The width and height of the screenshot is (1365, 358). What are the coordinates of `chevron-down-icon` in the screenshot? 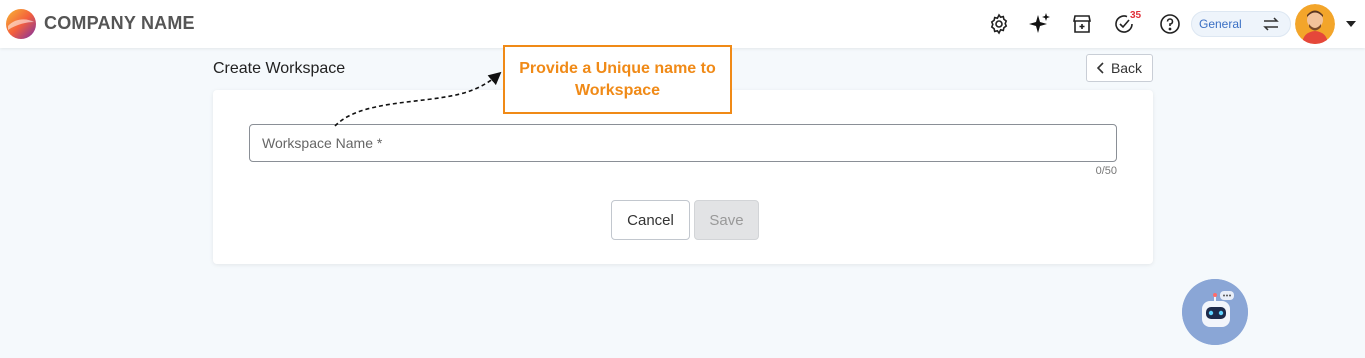 It's located at (1351, 24).